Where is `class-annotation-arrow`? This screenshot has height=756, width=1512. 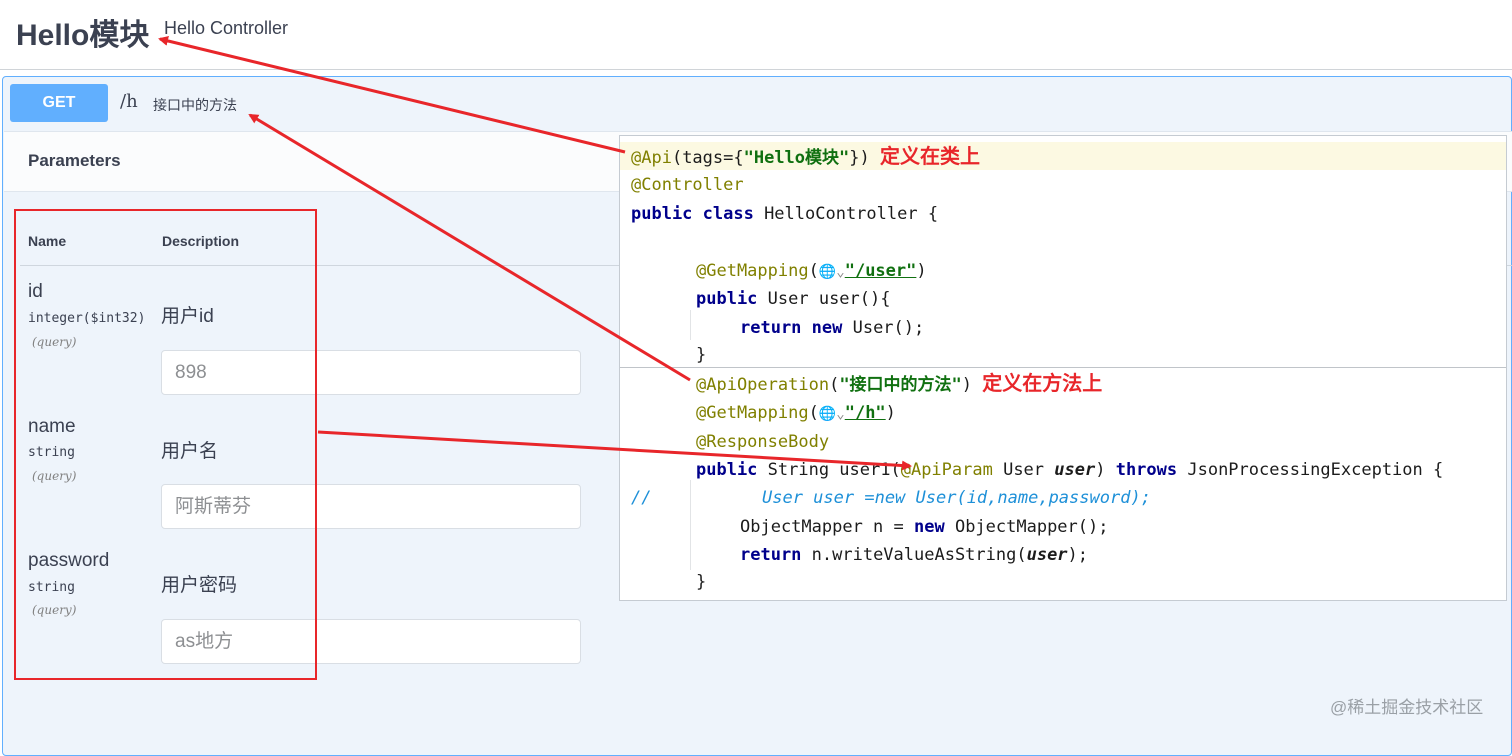
class-annotation-arrow is located at coordinates (392, 95).